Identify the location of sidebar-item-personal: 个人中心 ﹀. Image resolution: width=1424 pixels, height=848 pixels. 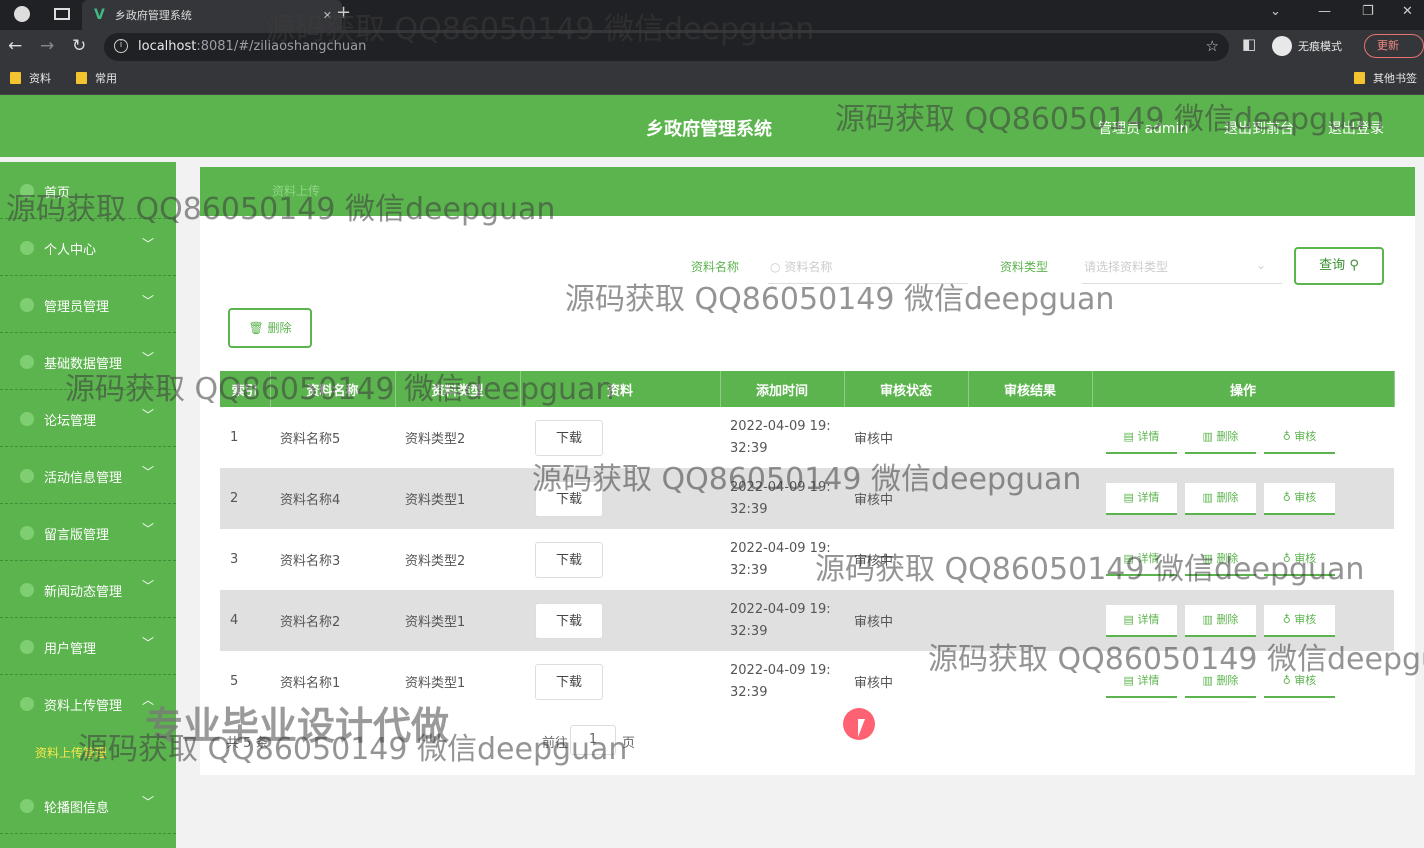
(88, 247).